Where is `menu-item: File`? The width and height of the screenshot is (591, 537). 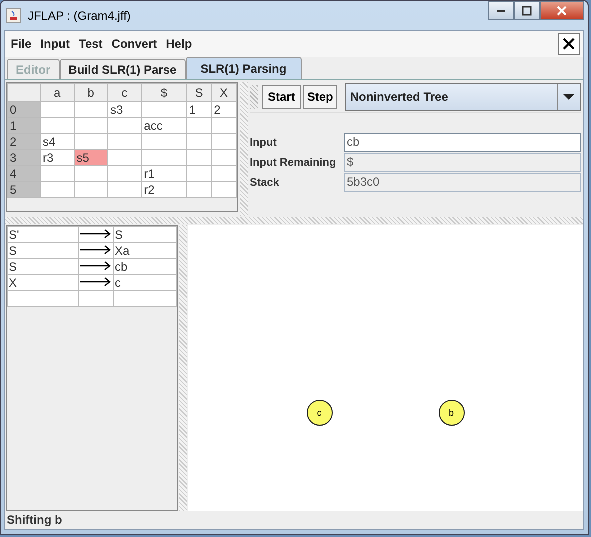
menu-item: File is located at coordinates (23, 44).